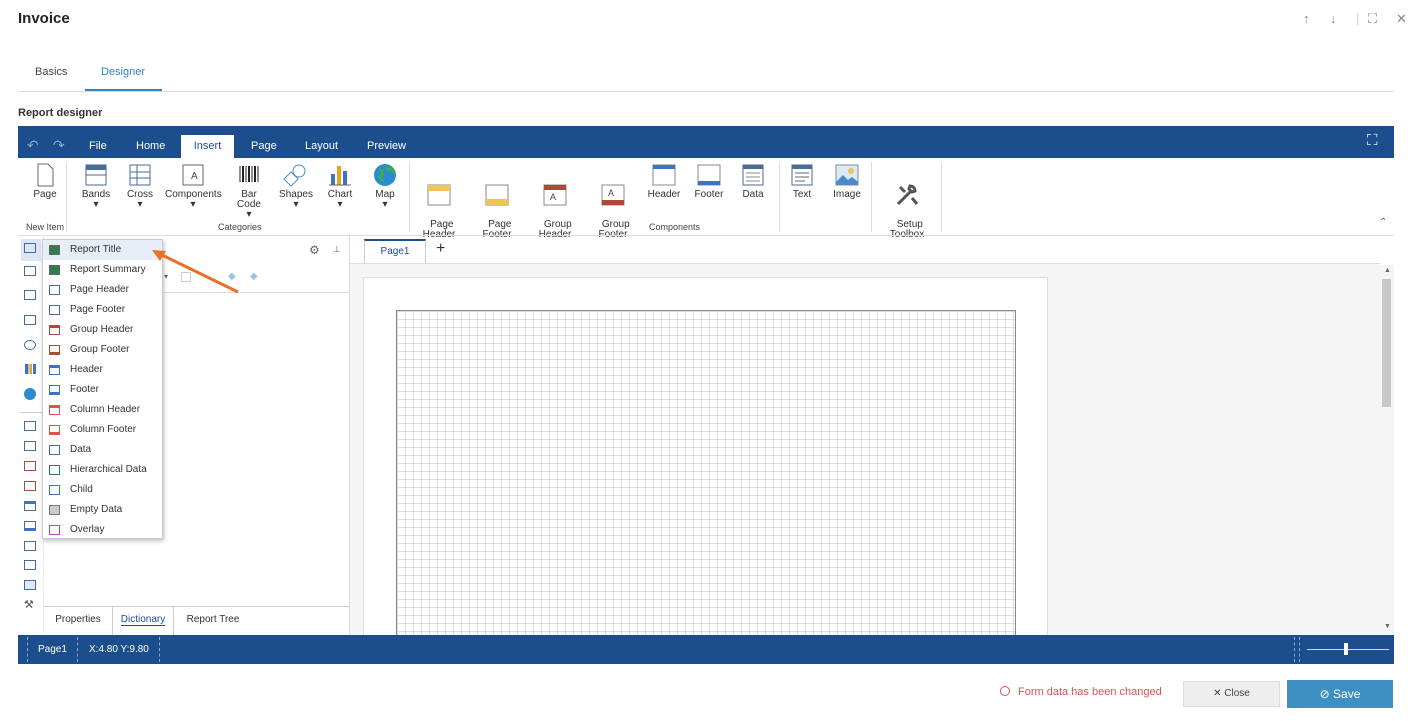  Describe the element at coordinates (555, 195) in the screenshot. I see `group-header-icon: A` at that location.